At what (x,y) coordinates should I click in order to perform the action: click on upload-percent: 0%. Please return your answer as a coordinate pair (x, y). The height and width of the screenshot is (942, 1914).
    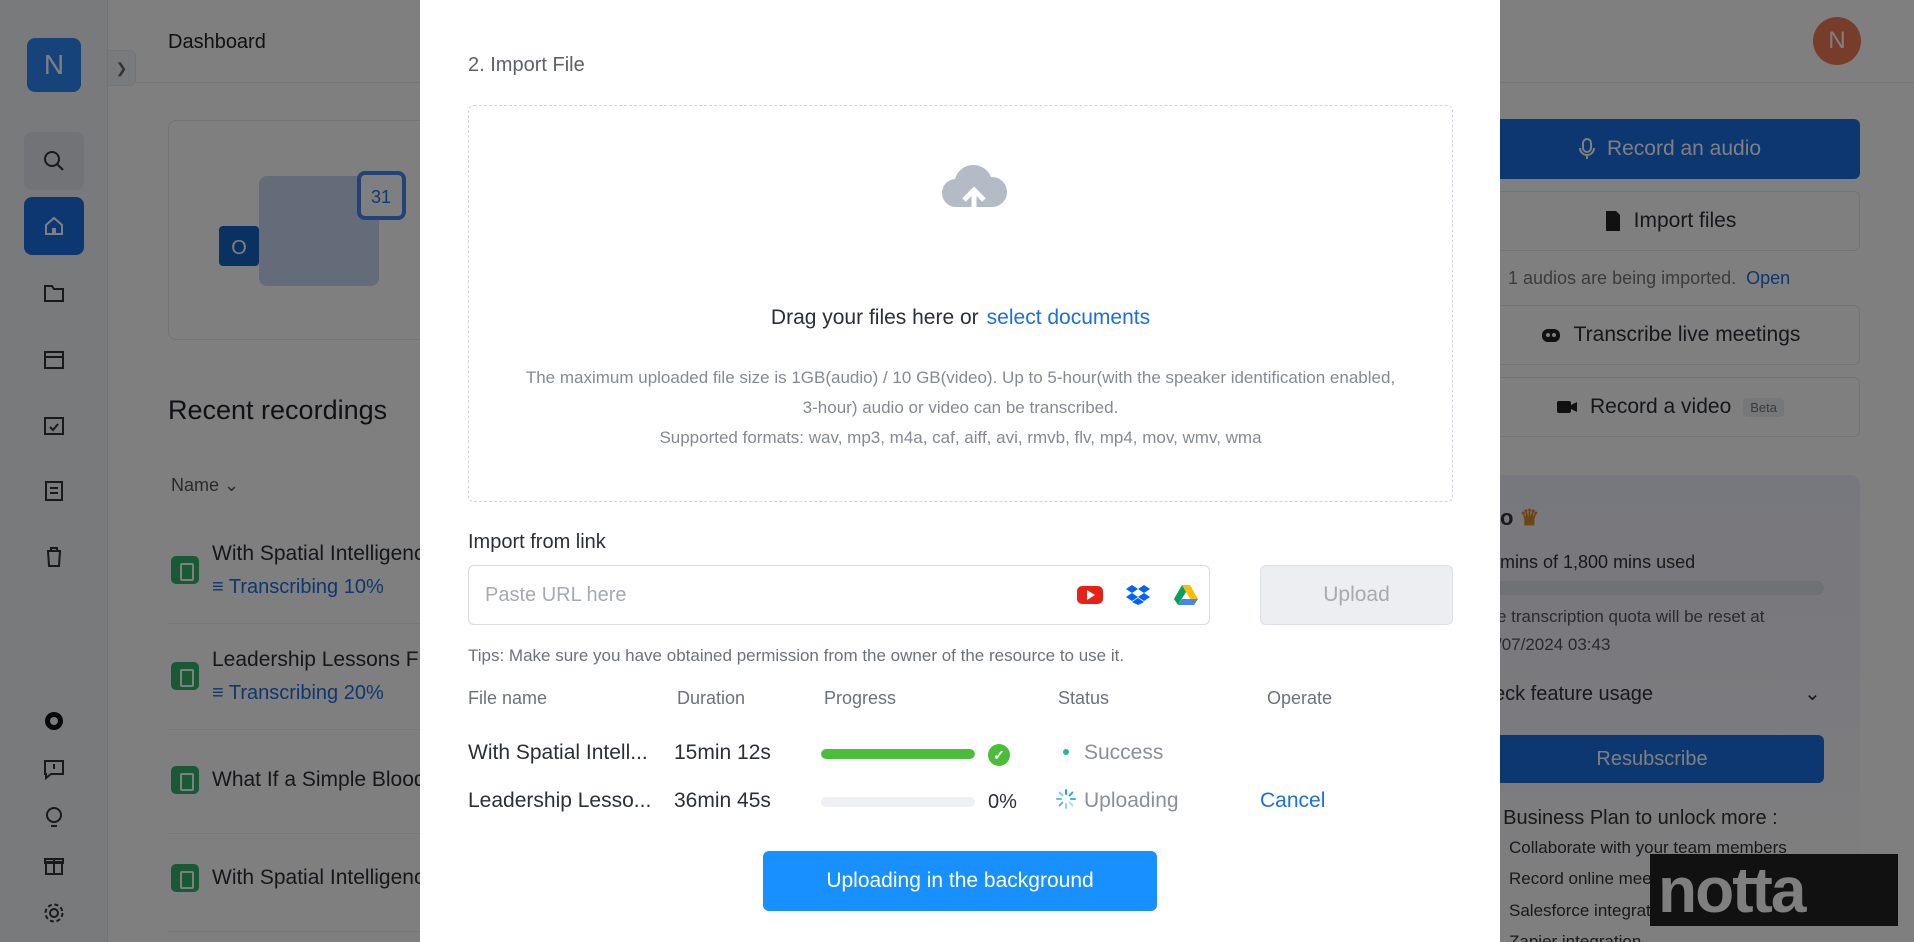
    Looking at the image, I should click on (1002, 802).